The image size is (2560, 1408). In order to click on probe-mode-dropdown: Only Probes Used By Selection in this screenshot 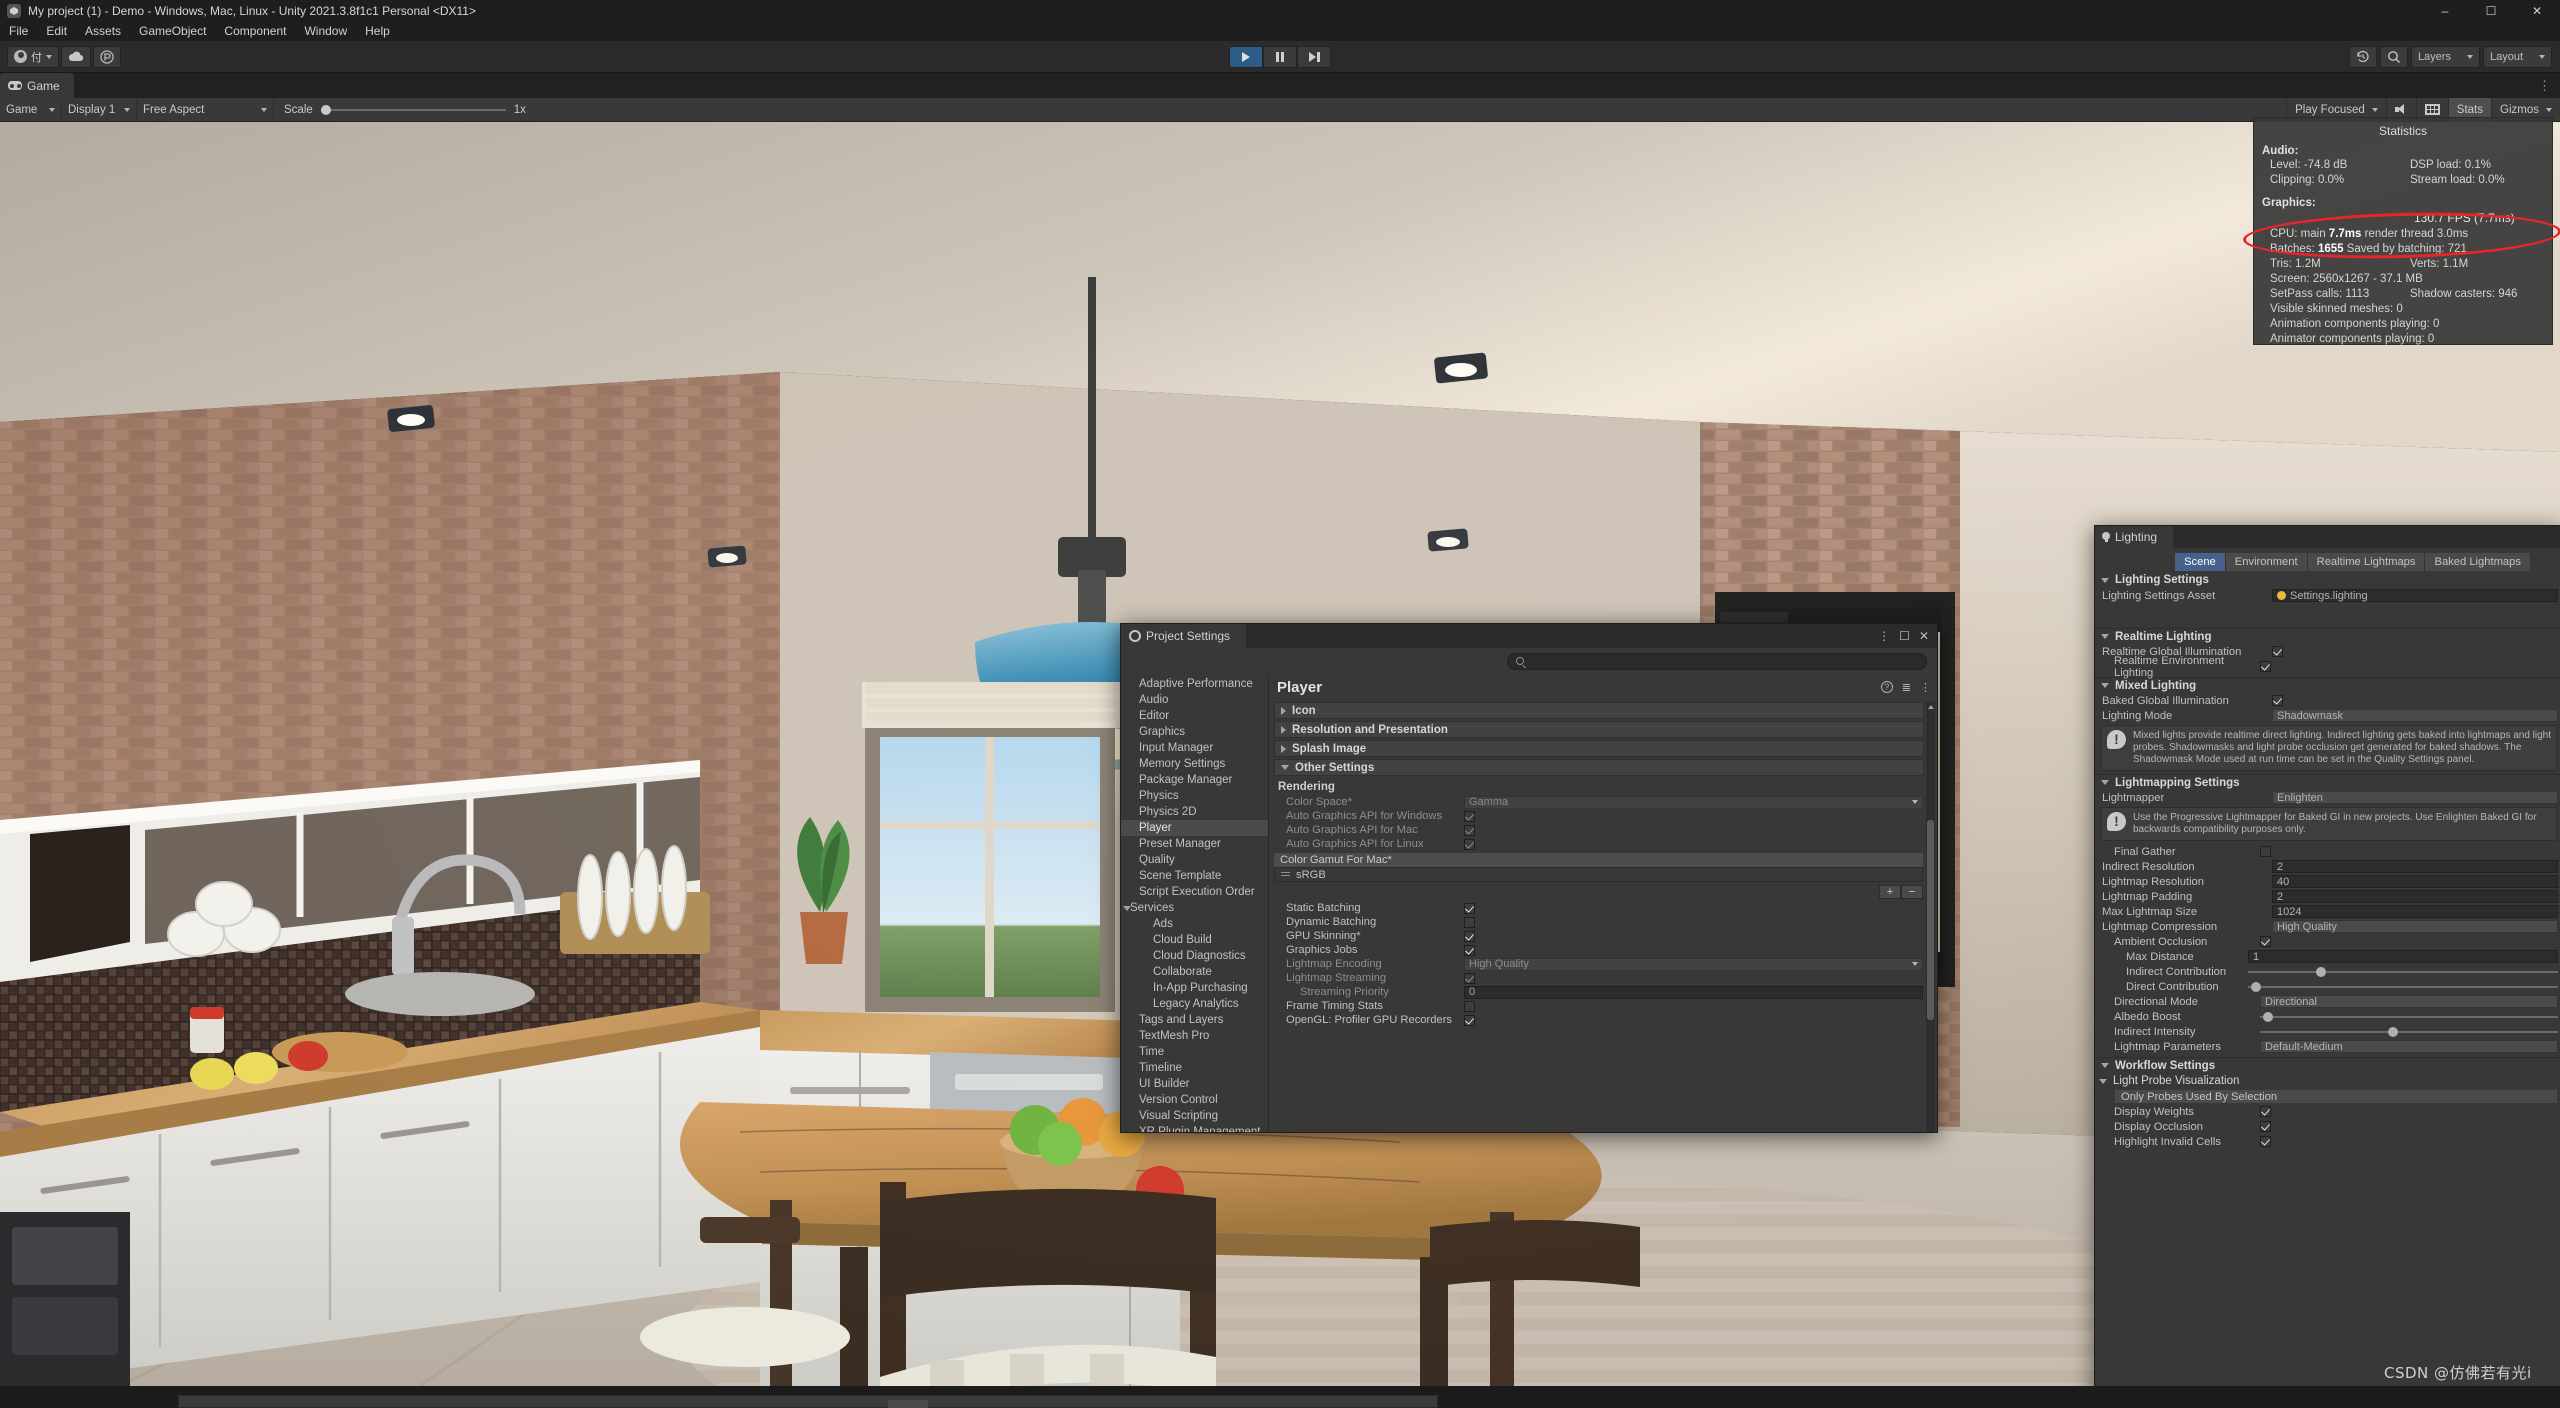, I will do `click(2336, 1096)`.